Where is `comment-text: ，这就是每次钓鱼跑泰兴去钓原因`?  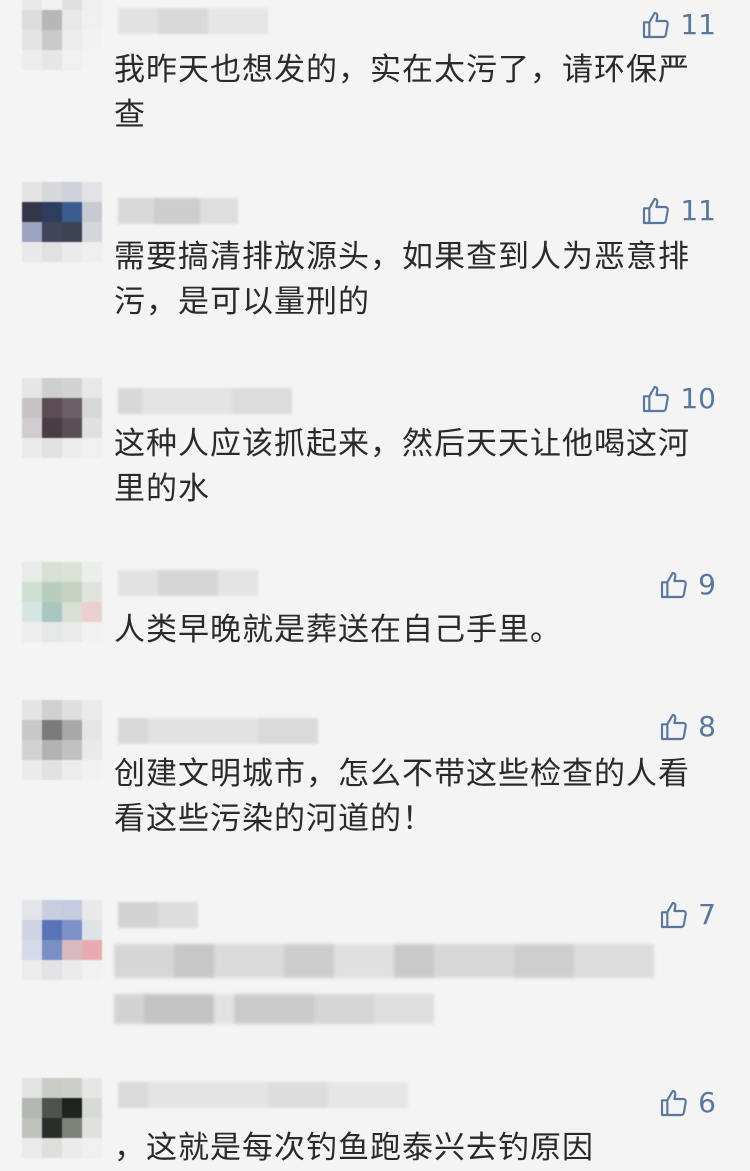 comment-text: ，这就是每次钓鱼跑泰兴去钓原因 is located at coordinates (354, 1148).